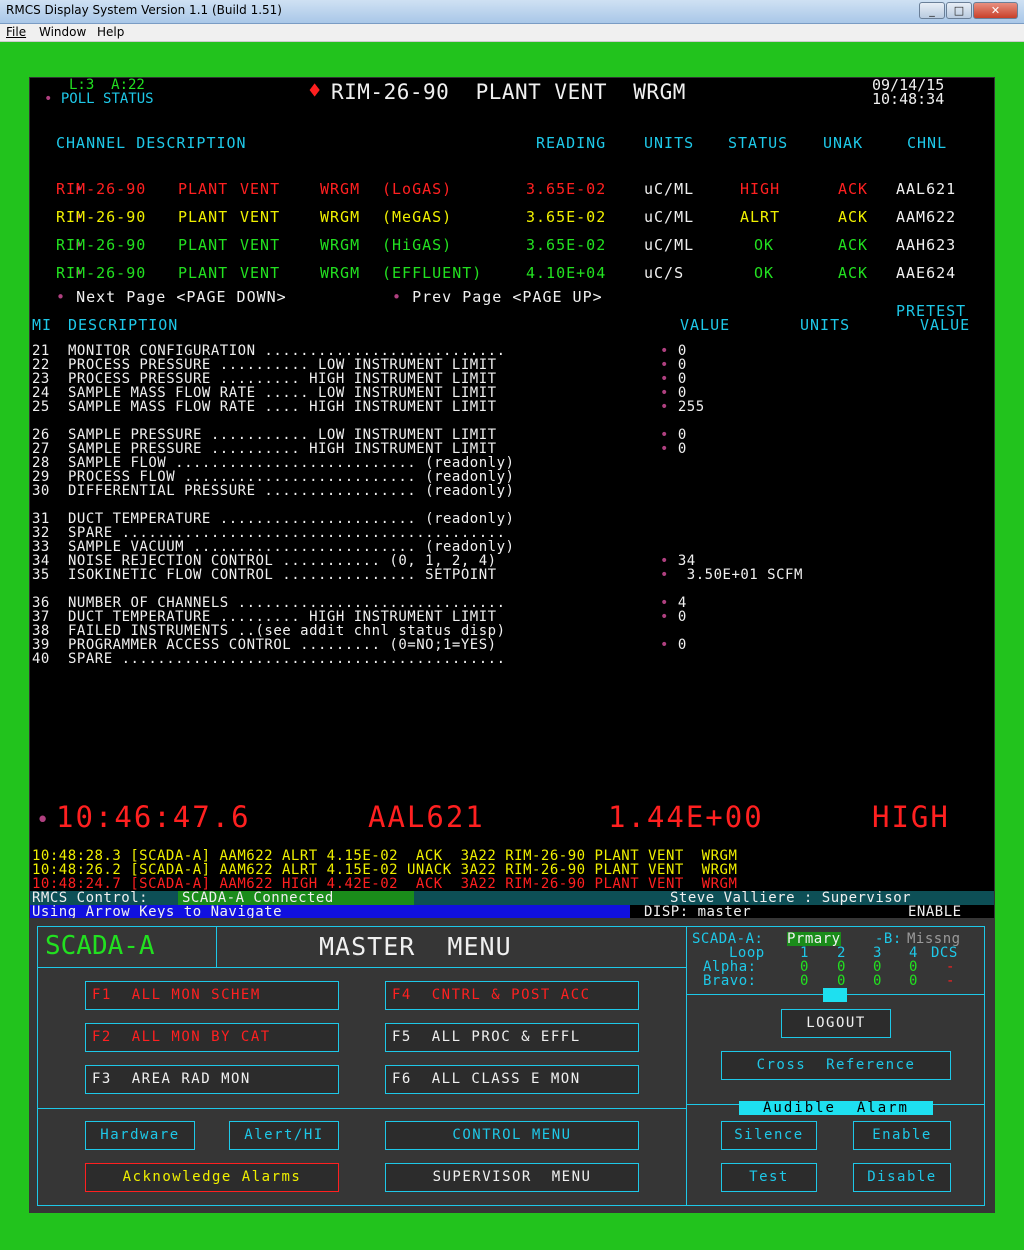 The width and height of the screenshot is (1024, 1250). I want to click on hardware-button: Hardware, so click(140, 1135).